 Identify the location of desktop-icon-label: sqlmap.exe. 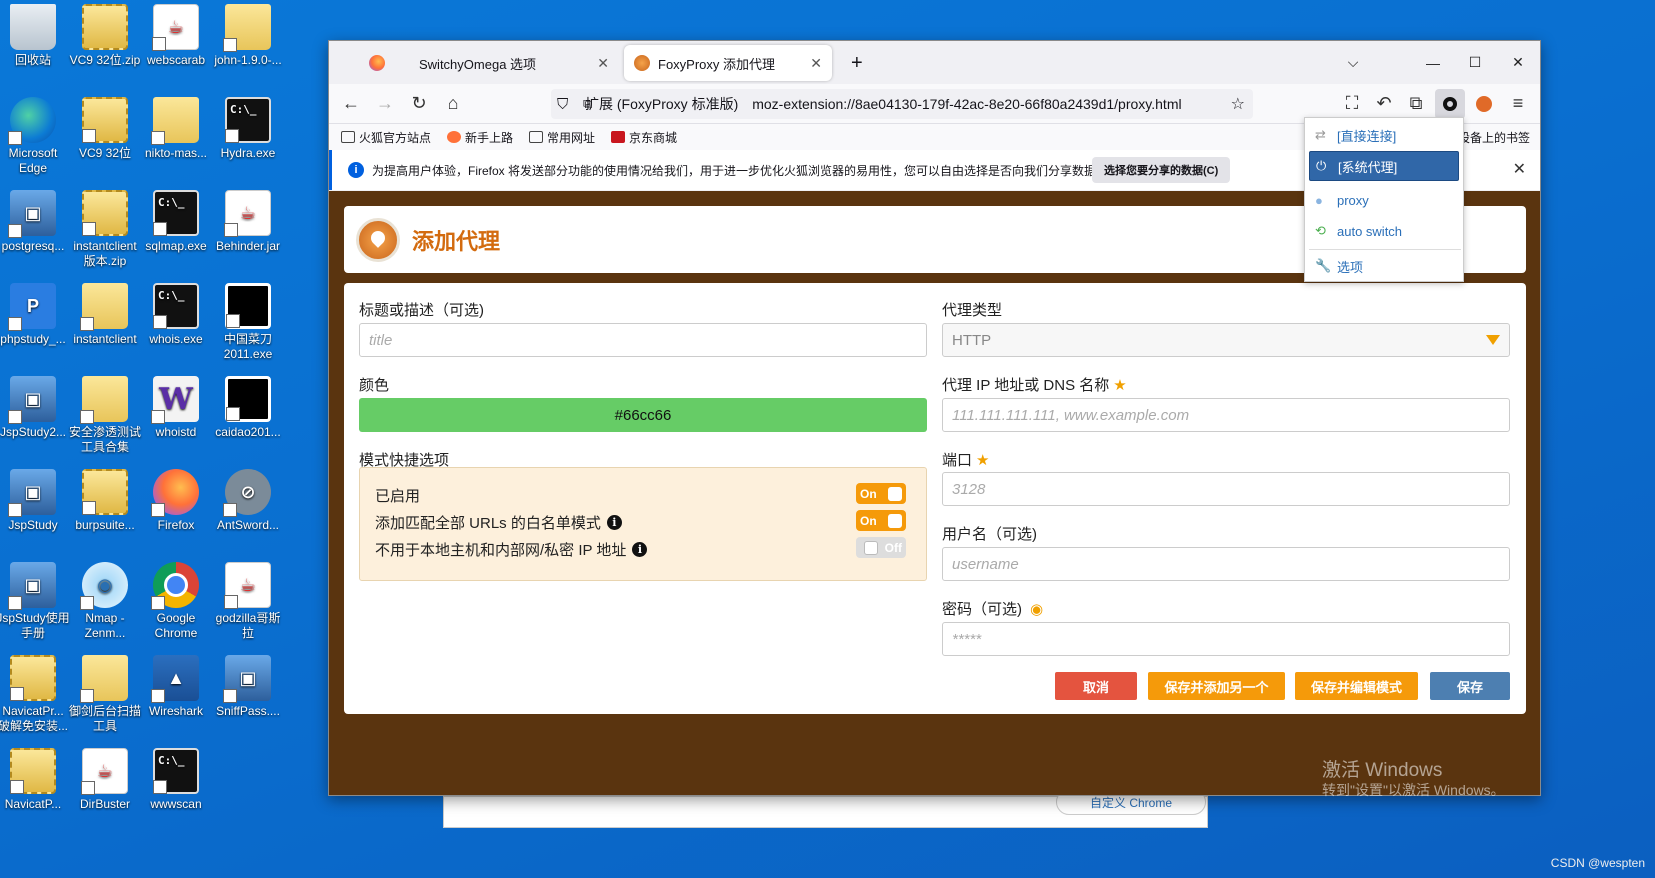
(176, 246).